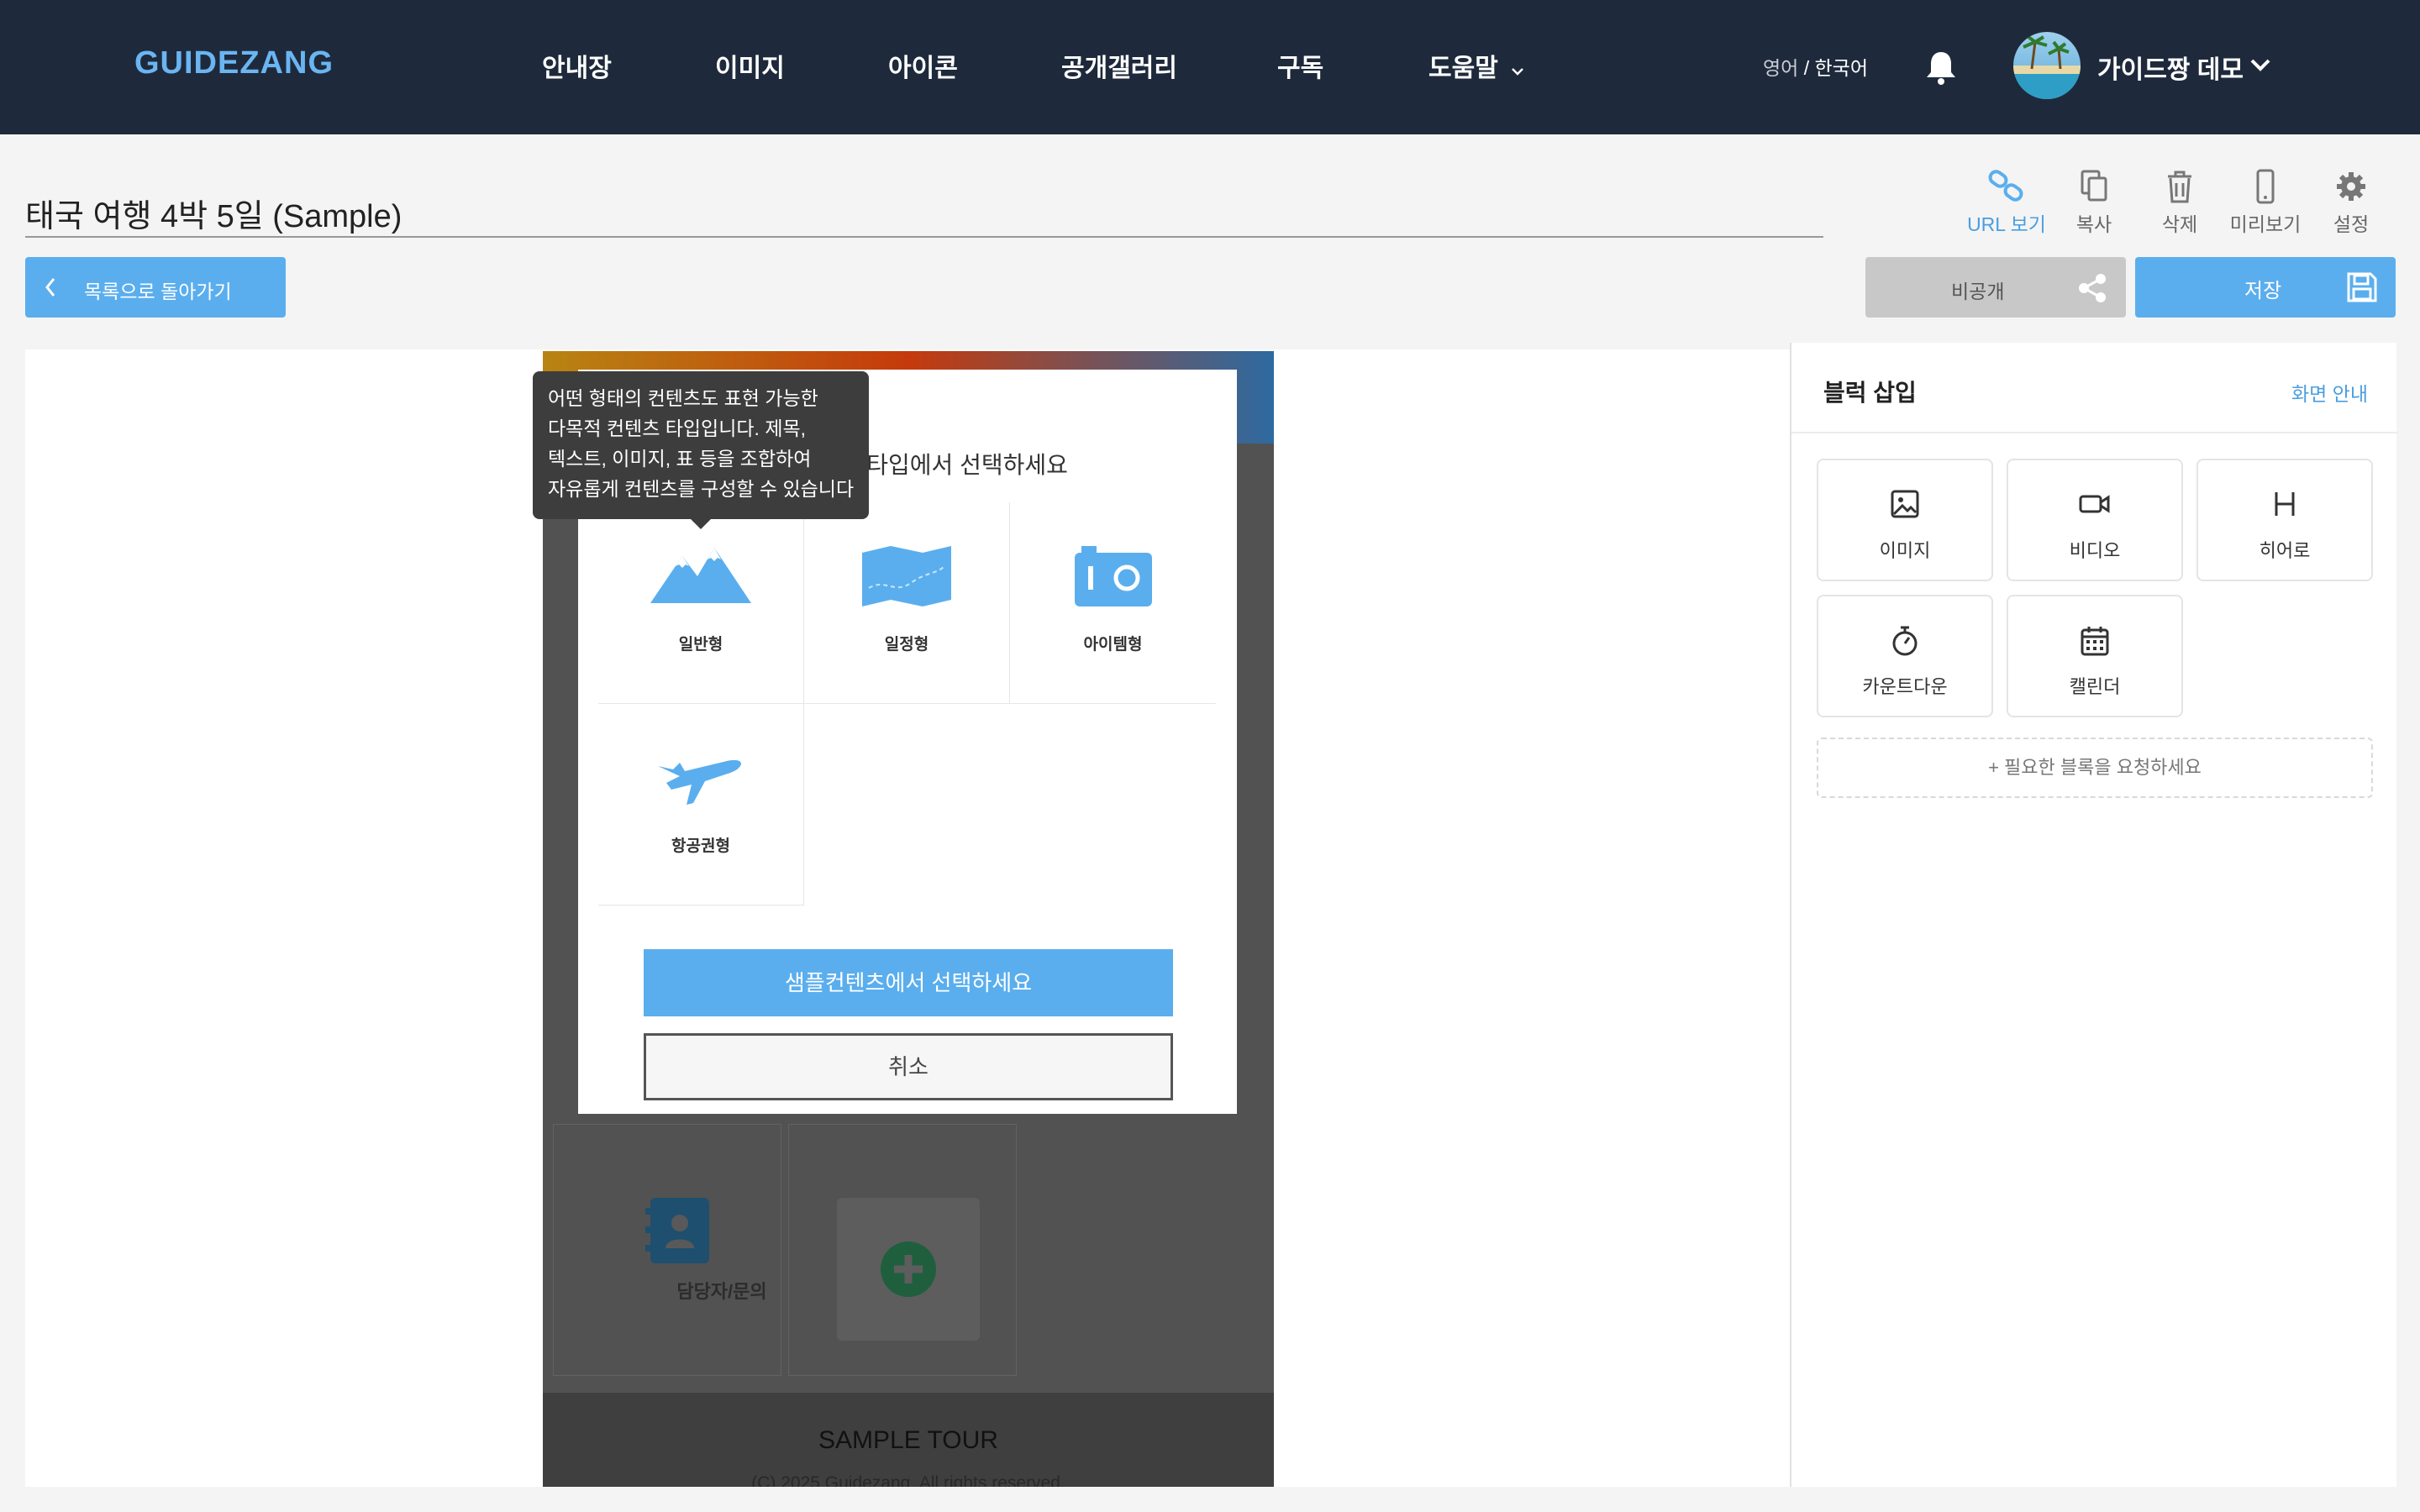 This screenshot has height=1512, width=2420. I want to click on map-icon, so click(906, 576).